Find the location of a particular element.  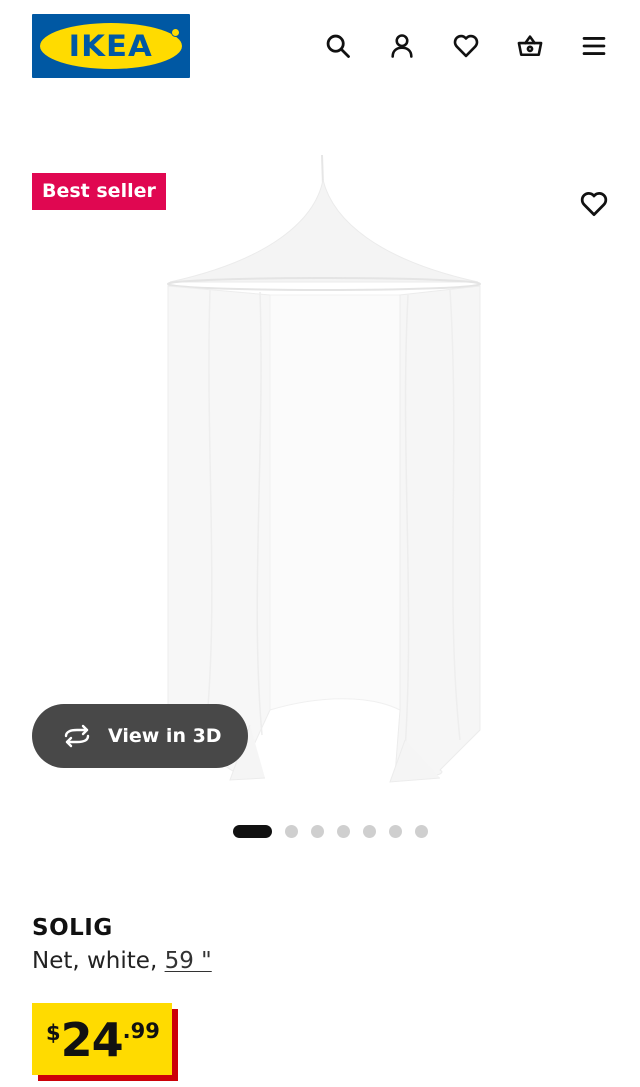

image-carousel-dots is located at coordinates (337, 831).